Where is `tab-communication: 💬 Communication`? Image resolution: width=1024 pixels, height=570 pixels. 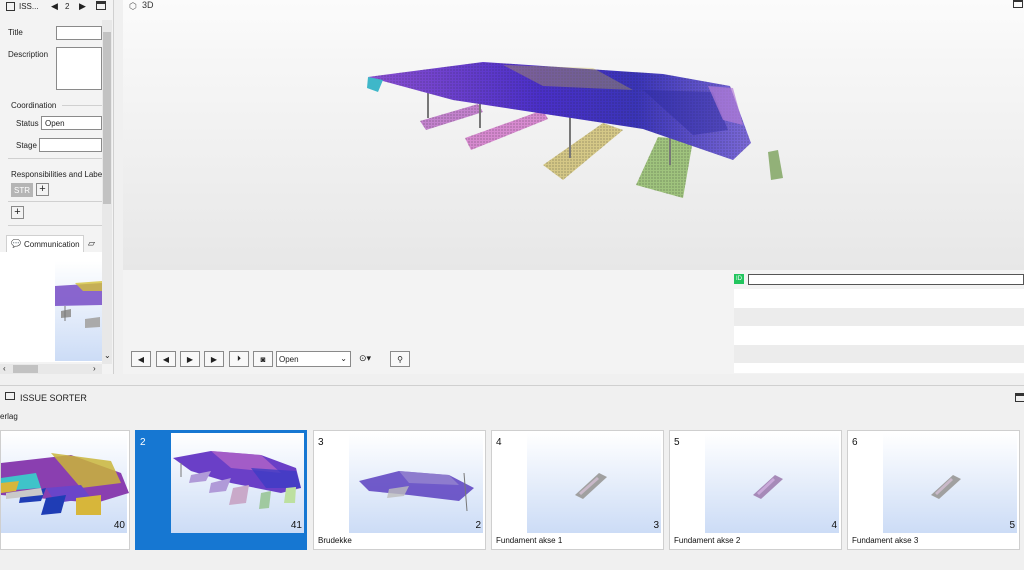 tab-communication: 💬 Communication is located at coordinates (45, 243).